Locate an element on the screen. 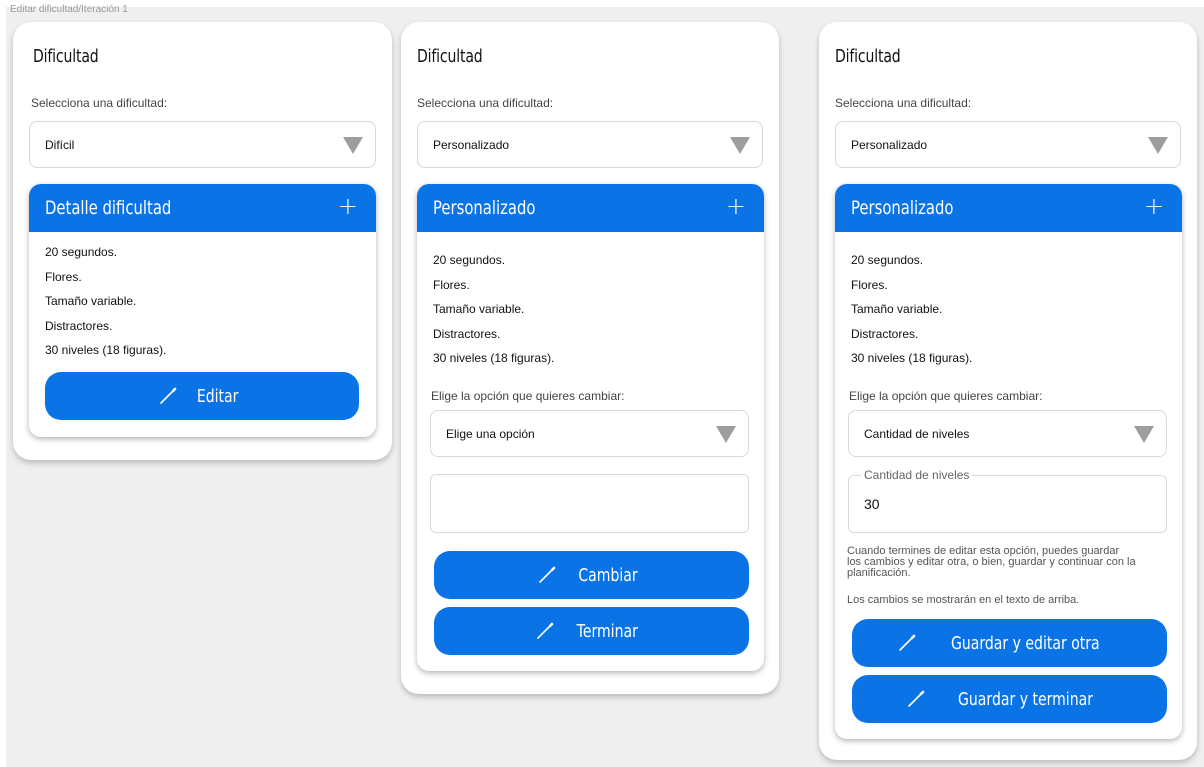 This screenshot has width=1204, height=767. change-button: Cambiar is located at coordinates (591, 575).